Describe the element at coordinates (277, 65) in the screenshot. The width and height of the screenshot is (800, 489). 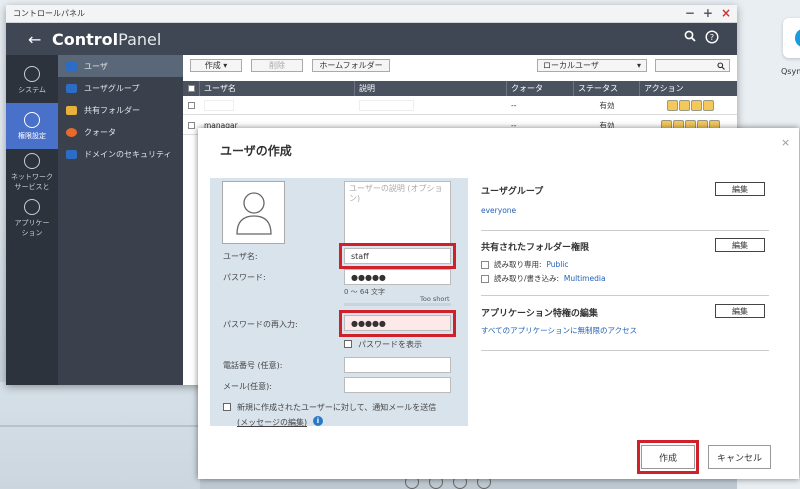
I see `delete-button: 削除` at that location.